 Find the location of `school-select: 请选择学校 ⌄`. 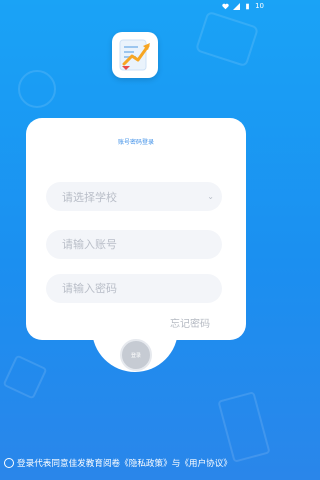

school-select: 请选择学校 ⌄ is located at coordinates (134, 196).